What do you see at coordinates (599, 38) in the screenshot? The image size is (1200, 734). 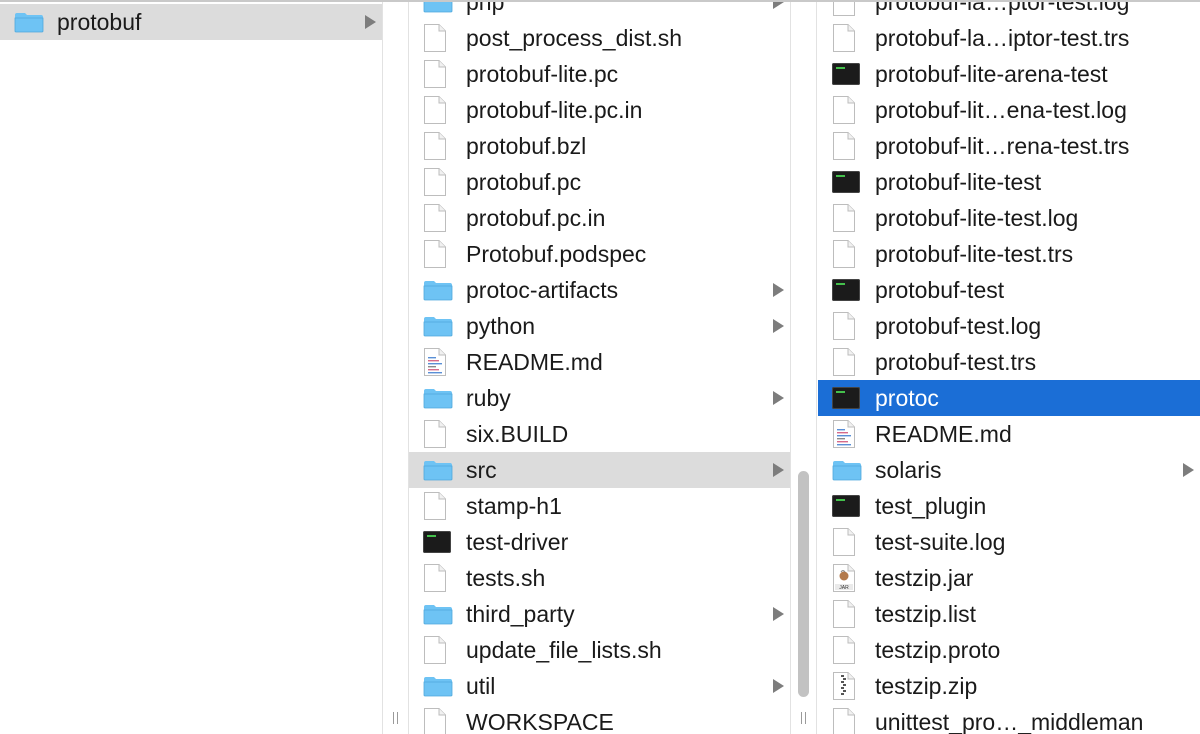 I see `file-row: post_process_dist.sh` at bounding box center [599, 38].